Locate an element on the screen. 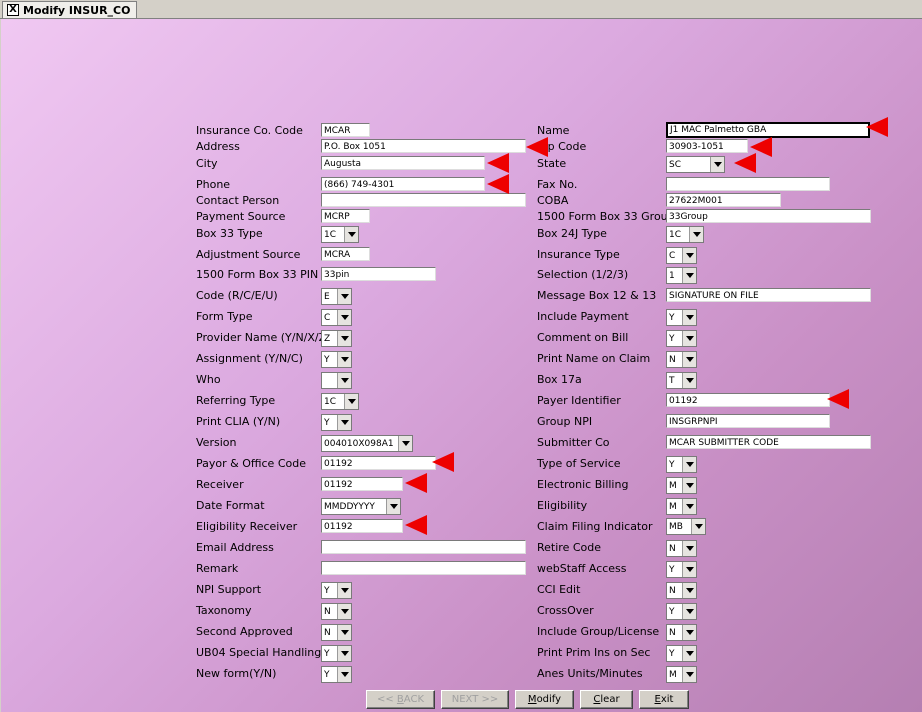 This screenshot has height=712, width=922. insurance-type-select: C is located at coordinates (681, 255).